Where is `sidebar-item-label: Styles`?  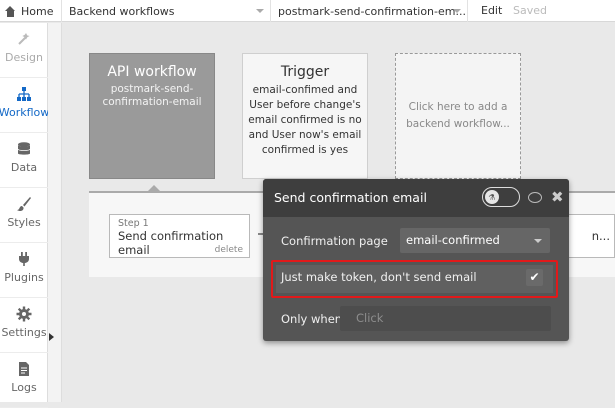
sidebar-item-label: Styles is located at coordinates (24, 222).